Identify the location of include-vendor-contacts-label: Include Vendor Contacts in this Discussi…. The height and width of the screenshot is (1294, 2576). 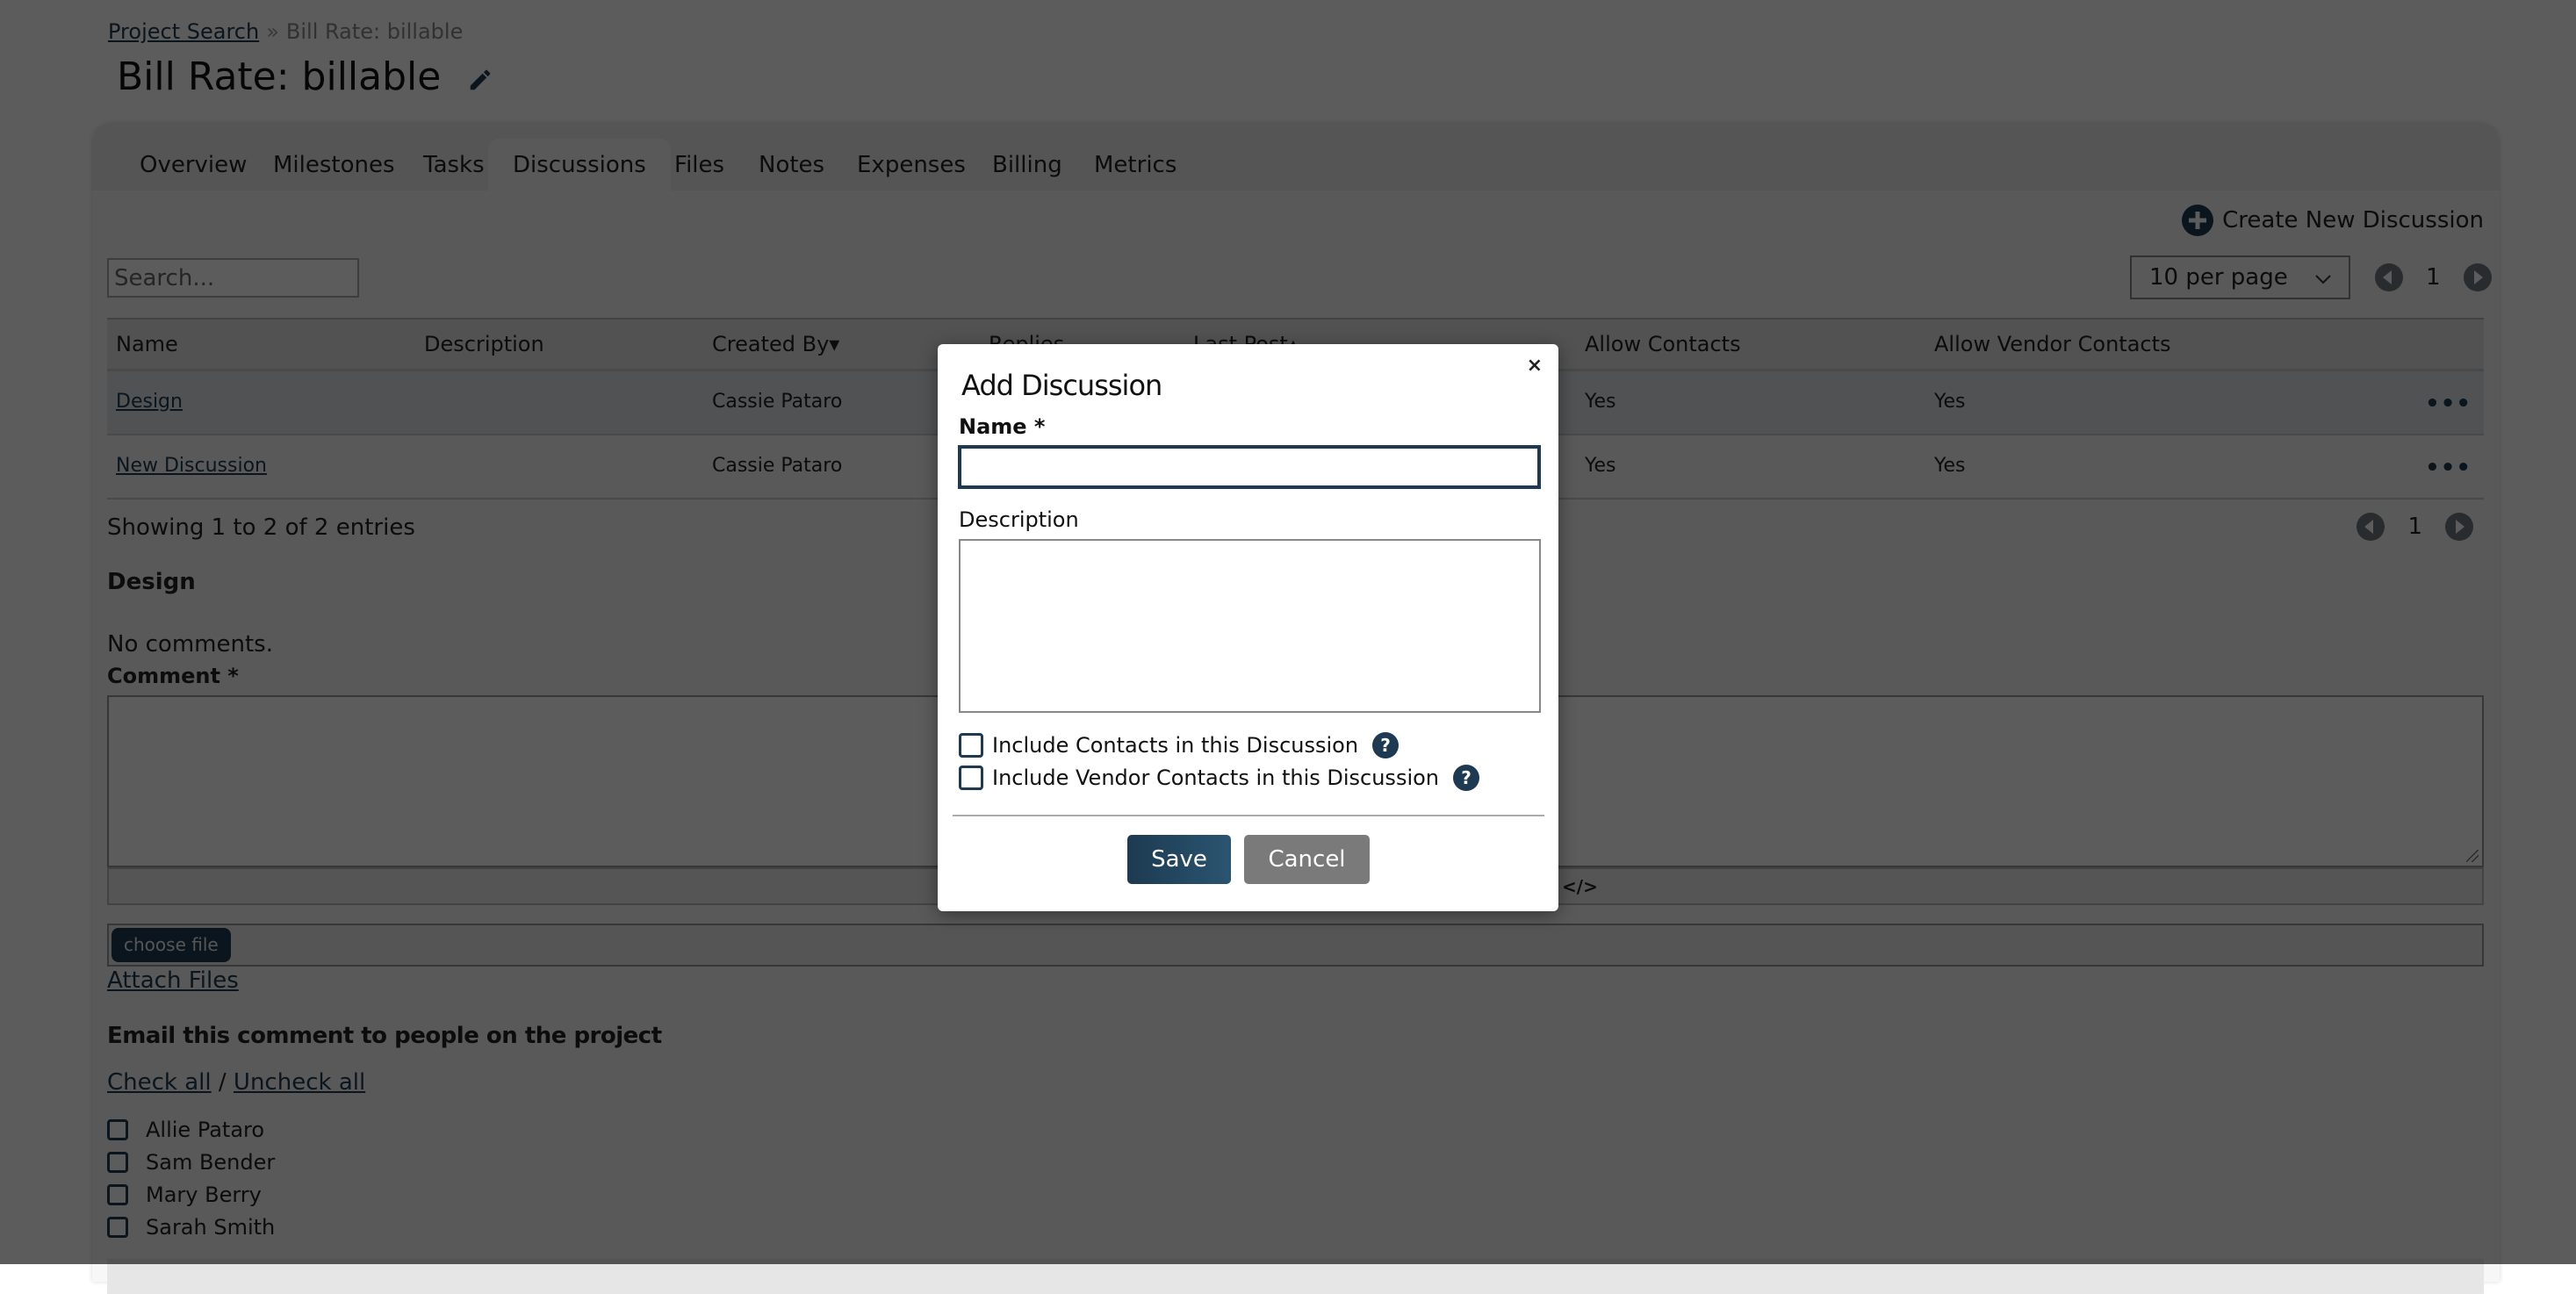
(1216, 778).